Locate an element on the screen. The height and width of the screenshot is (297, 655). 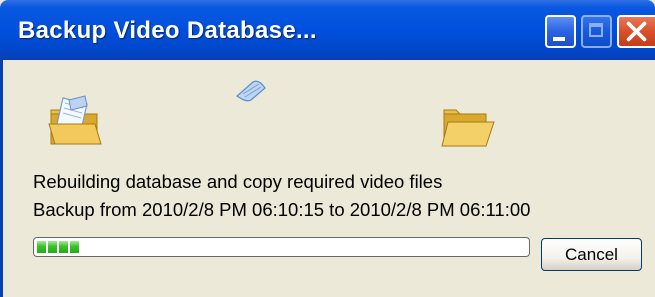
maximize-icon is located at coordinates (596, 30).